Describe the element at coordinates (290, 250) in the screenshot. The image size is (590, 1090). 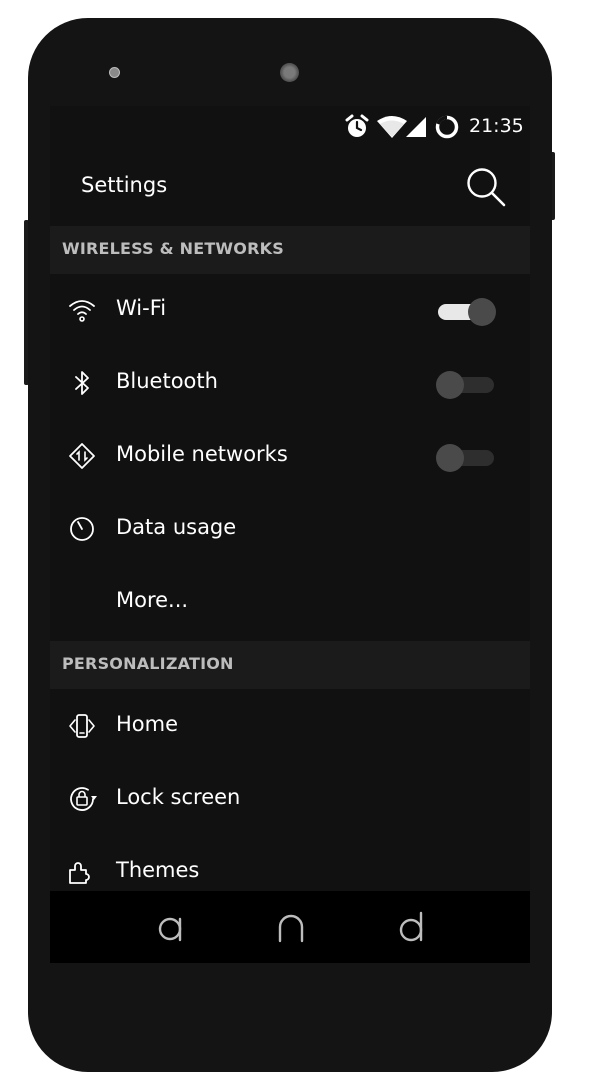
I see `section-header-wireless: WIRELESS & NETWORKS` at that location.